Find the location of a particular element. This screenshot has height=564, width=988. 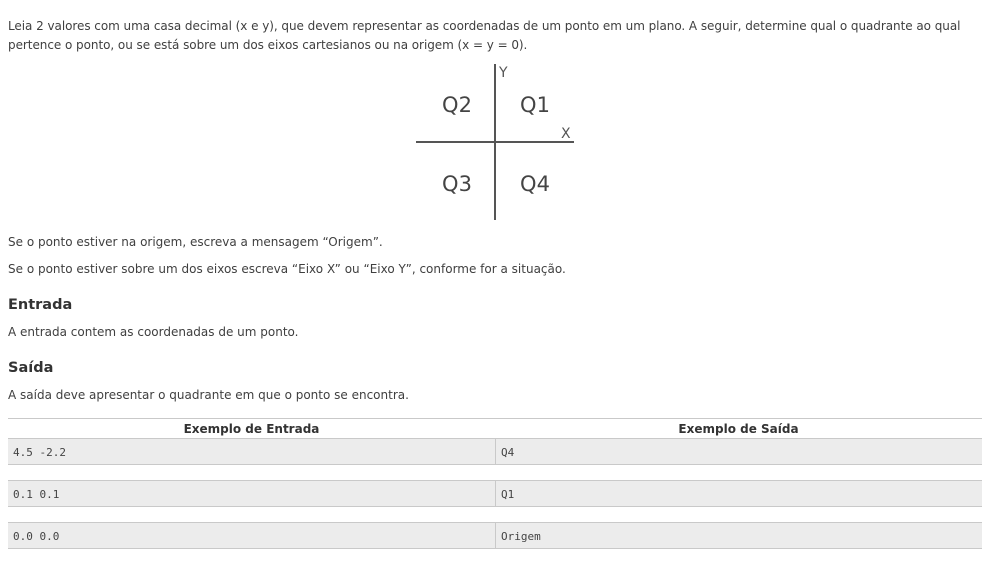

example-output-cell: Origem is located at coordinates (738, 535).